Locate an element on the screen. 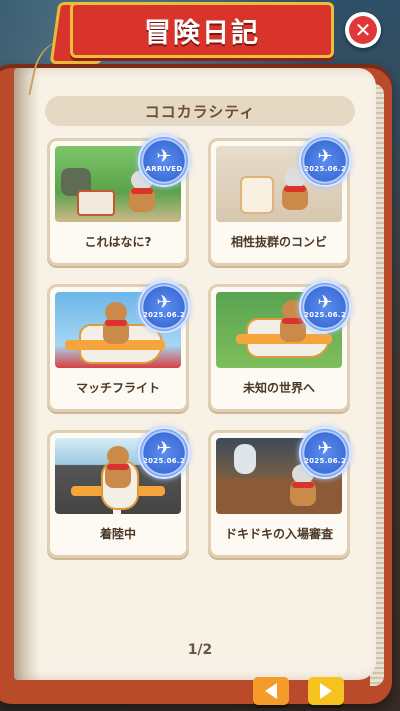 Image resolution: width=400 pixels, height=711 pixels. close-icon: ✕ is located at coordinates (363, 30).